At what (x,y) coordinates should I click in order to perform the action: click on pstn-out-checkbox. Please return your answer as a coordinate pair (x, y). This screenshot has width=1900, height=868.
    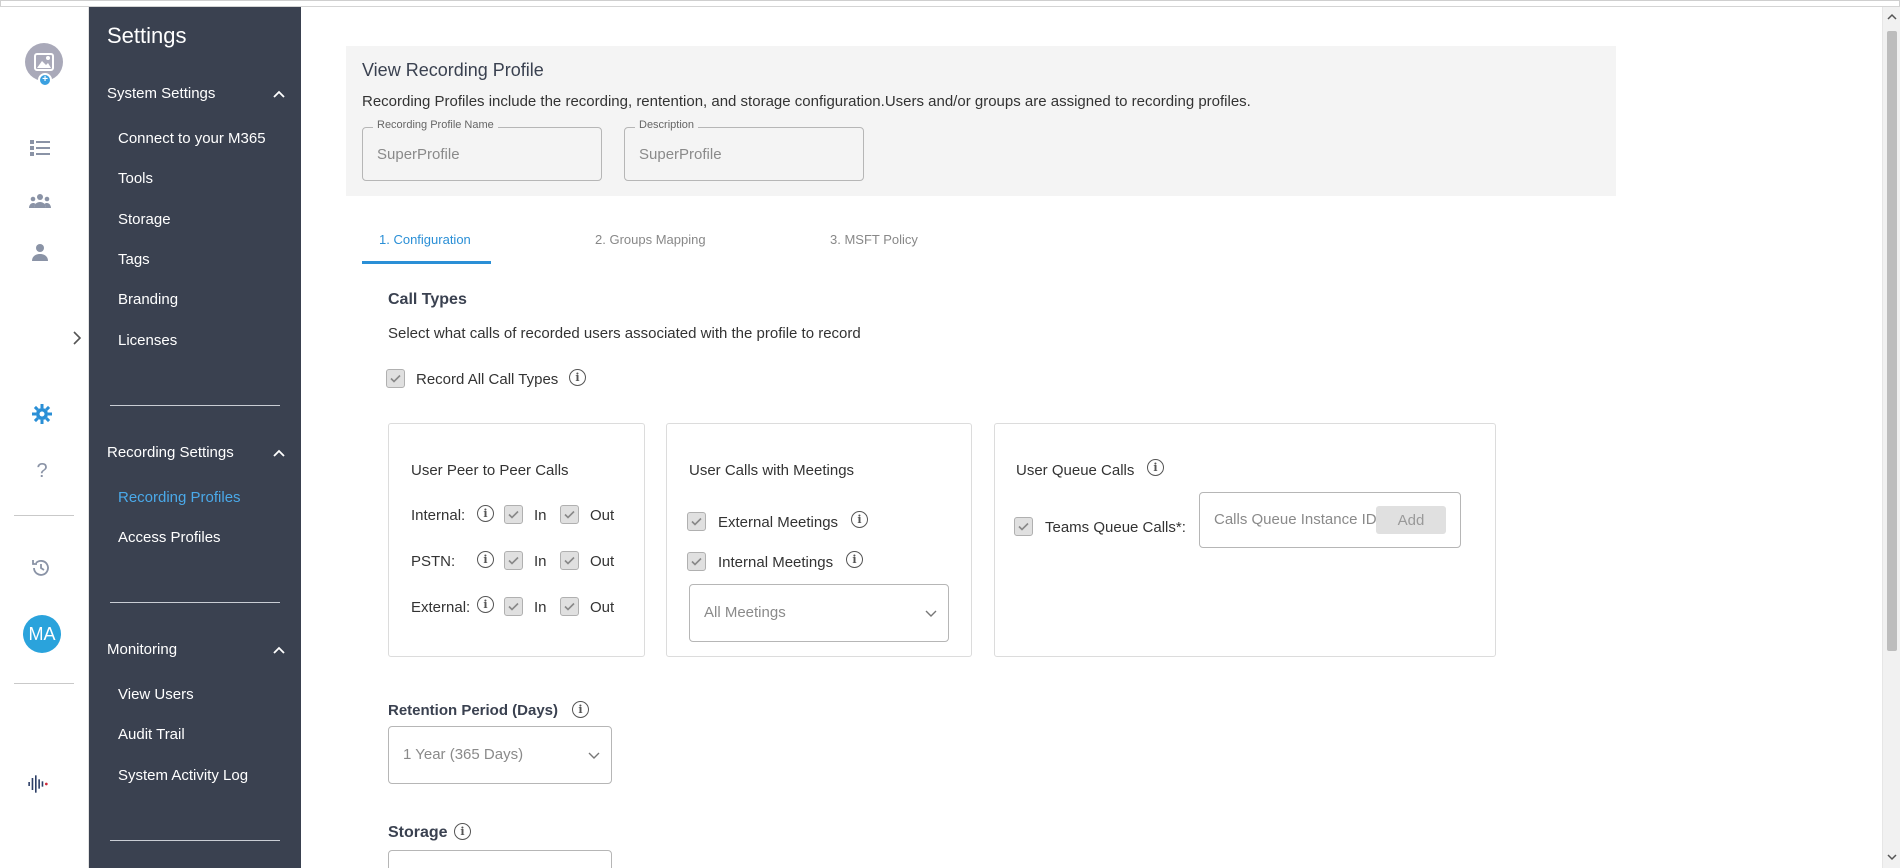
    Looking at the image, I should click on (569, 560).